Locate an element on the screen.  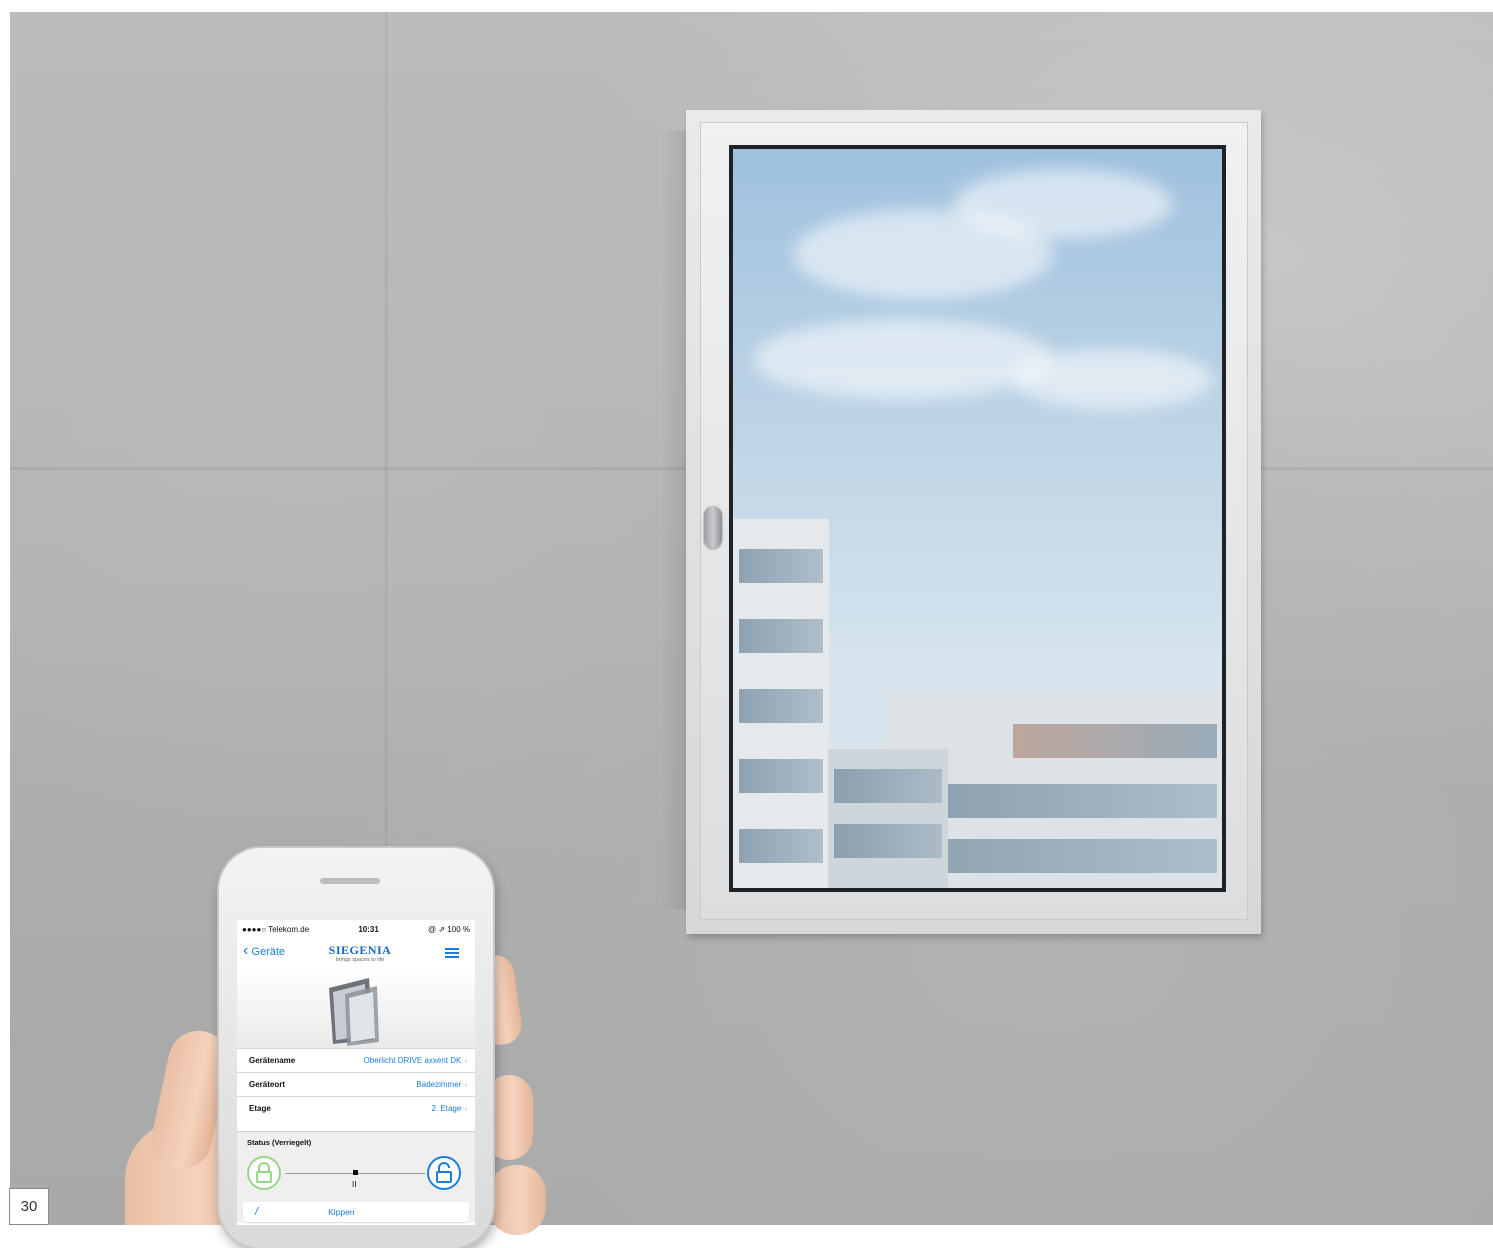
back-button: ‹ Geräte is located at coordinates (264, 951).